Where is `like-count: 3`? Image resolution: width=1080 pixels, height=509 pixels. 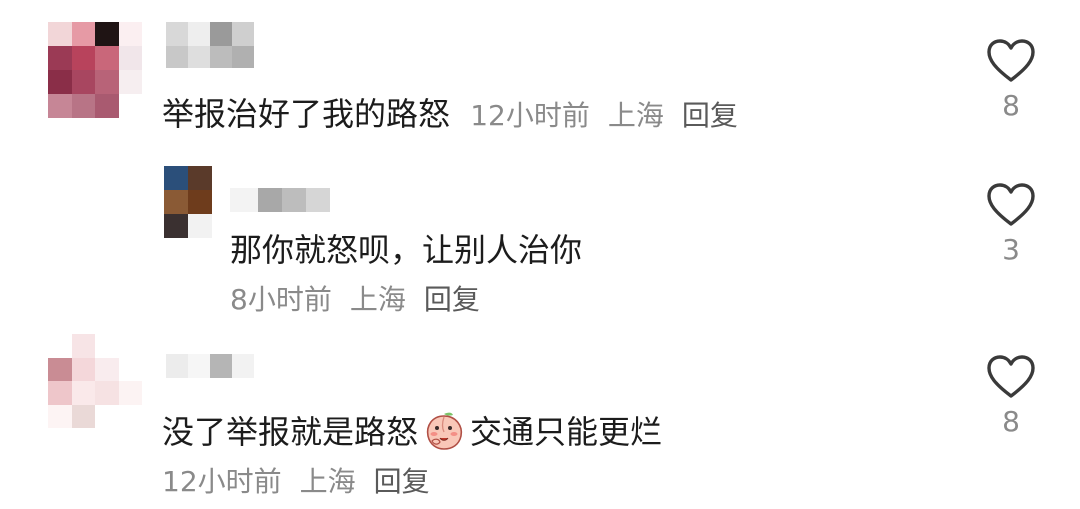 like-count: 3 is located at coordinates (1011, 249).